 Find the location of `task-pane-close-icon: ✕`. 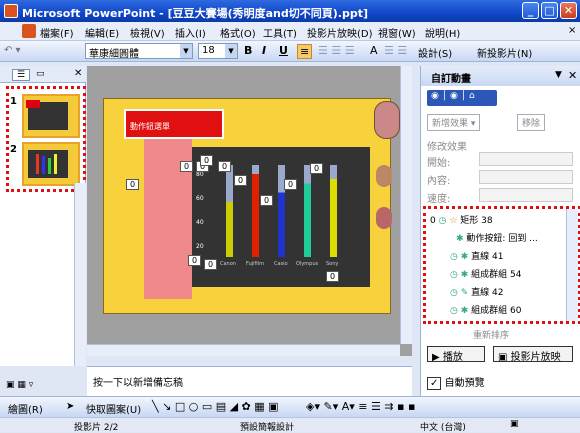

task-pane-close-icon: ✕ is located at coordinates (572, 75).